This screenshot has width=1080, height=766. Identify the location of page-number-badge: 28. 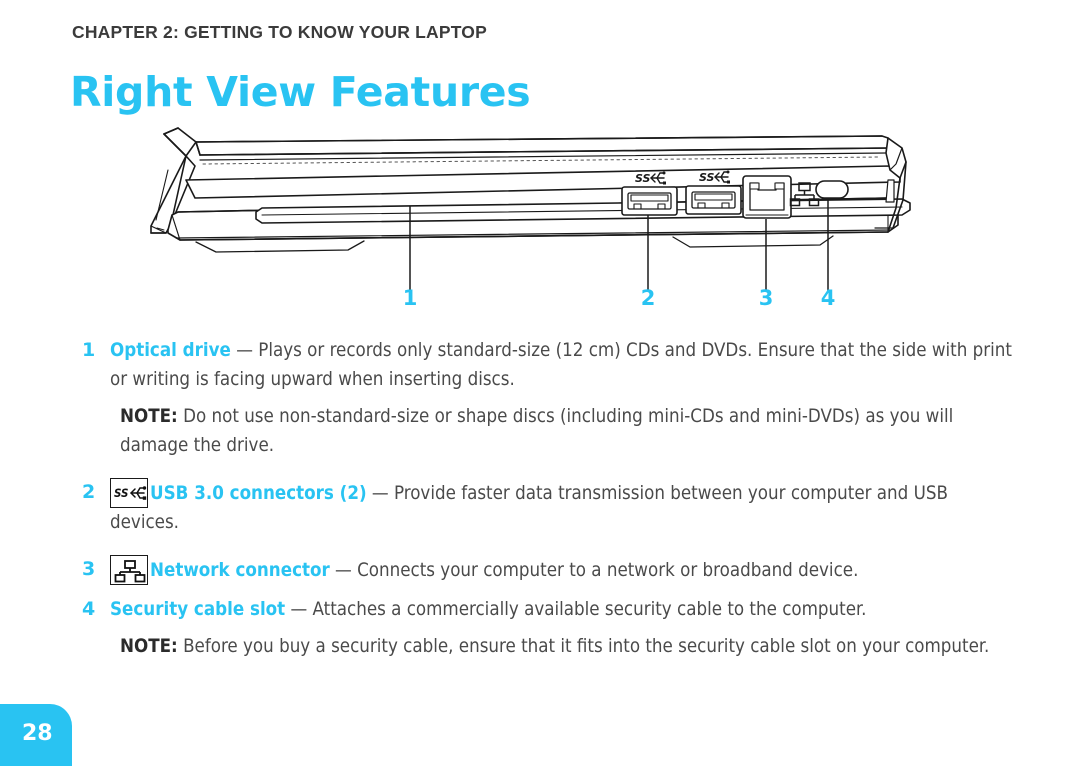
(36, 735).